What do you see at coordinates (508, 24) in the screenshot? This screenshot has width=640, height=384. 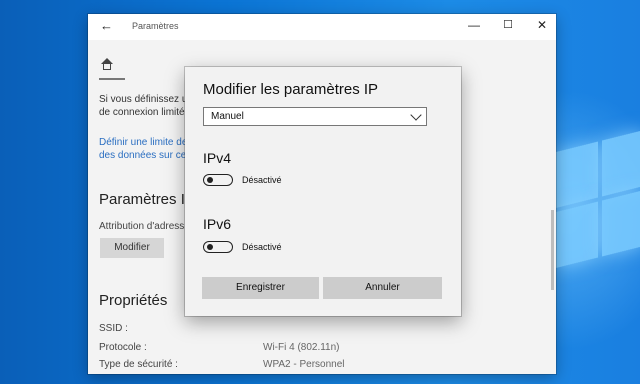 I see `maximize-icon: ☐` at bounding box center [508, 24].